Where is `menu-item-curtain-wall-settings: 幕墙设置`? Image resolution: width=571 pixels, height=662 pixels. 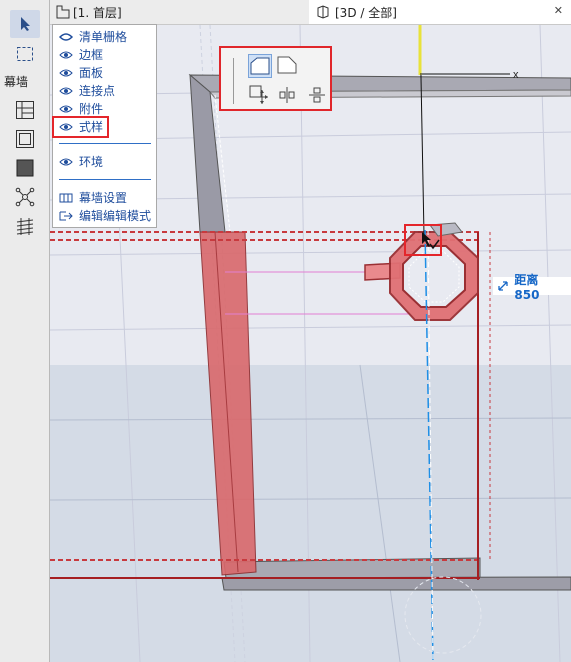
menu-item-curtain-wall-settings: 幕墙设置 is located at coordinates (93, 197).